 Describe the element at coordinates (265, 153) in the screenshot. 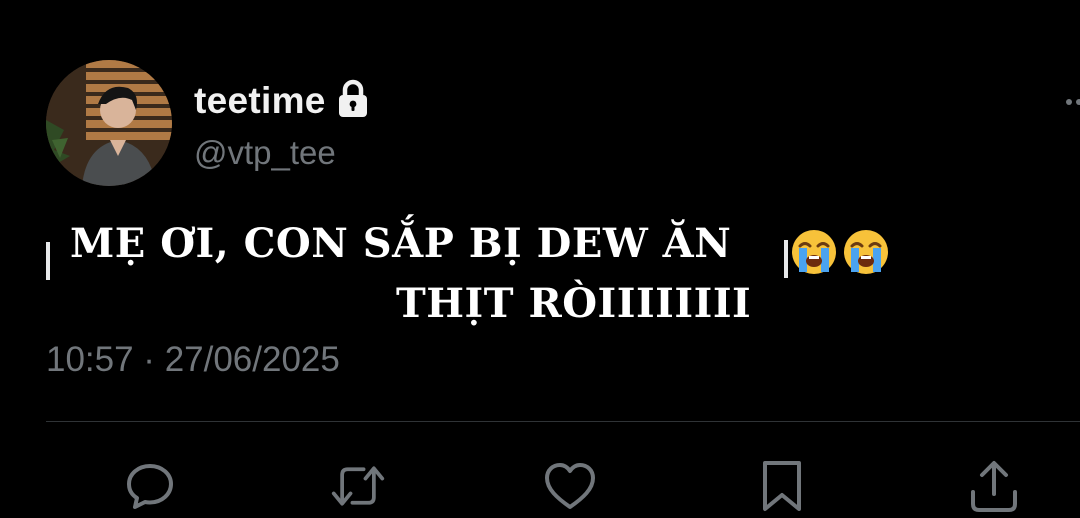

I see `user-handle: @vtp_tee` at that location.